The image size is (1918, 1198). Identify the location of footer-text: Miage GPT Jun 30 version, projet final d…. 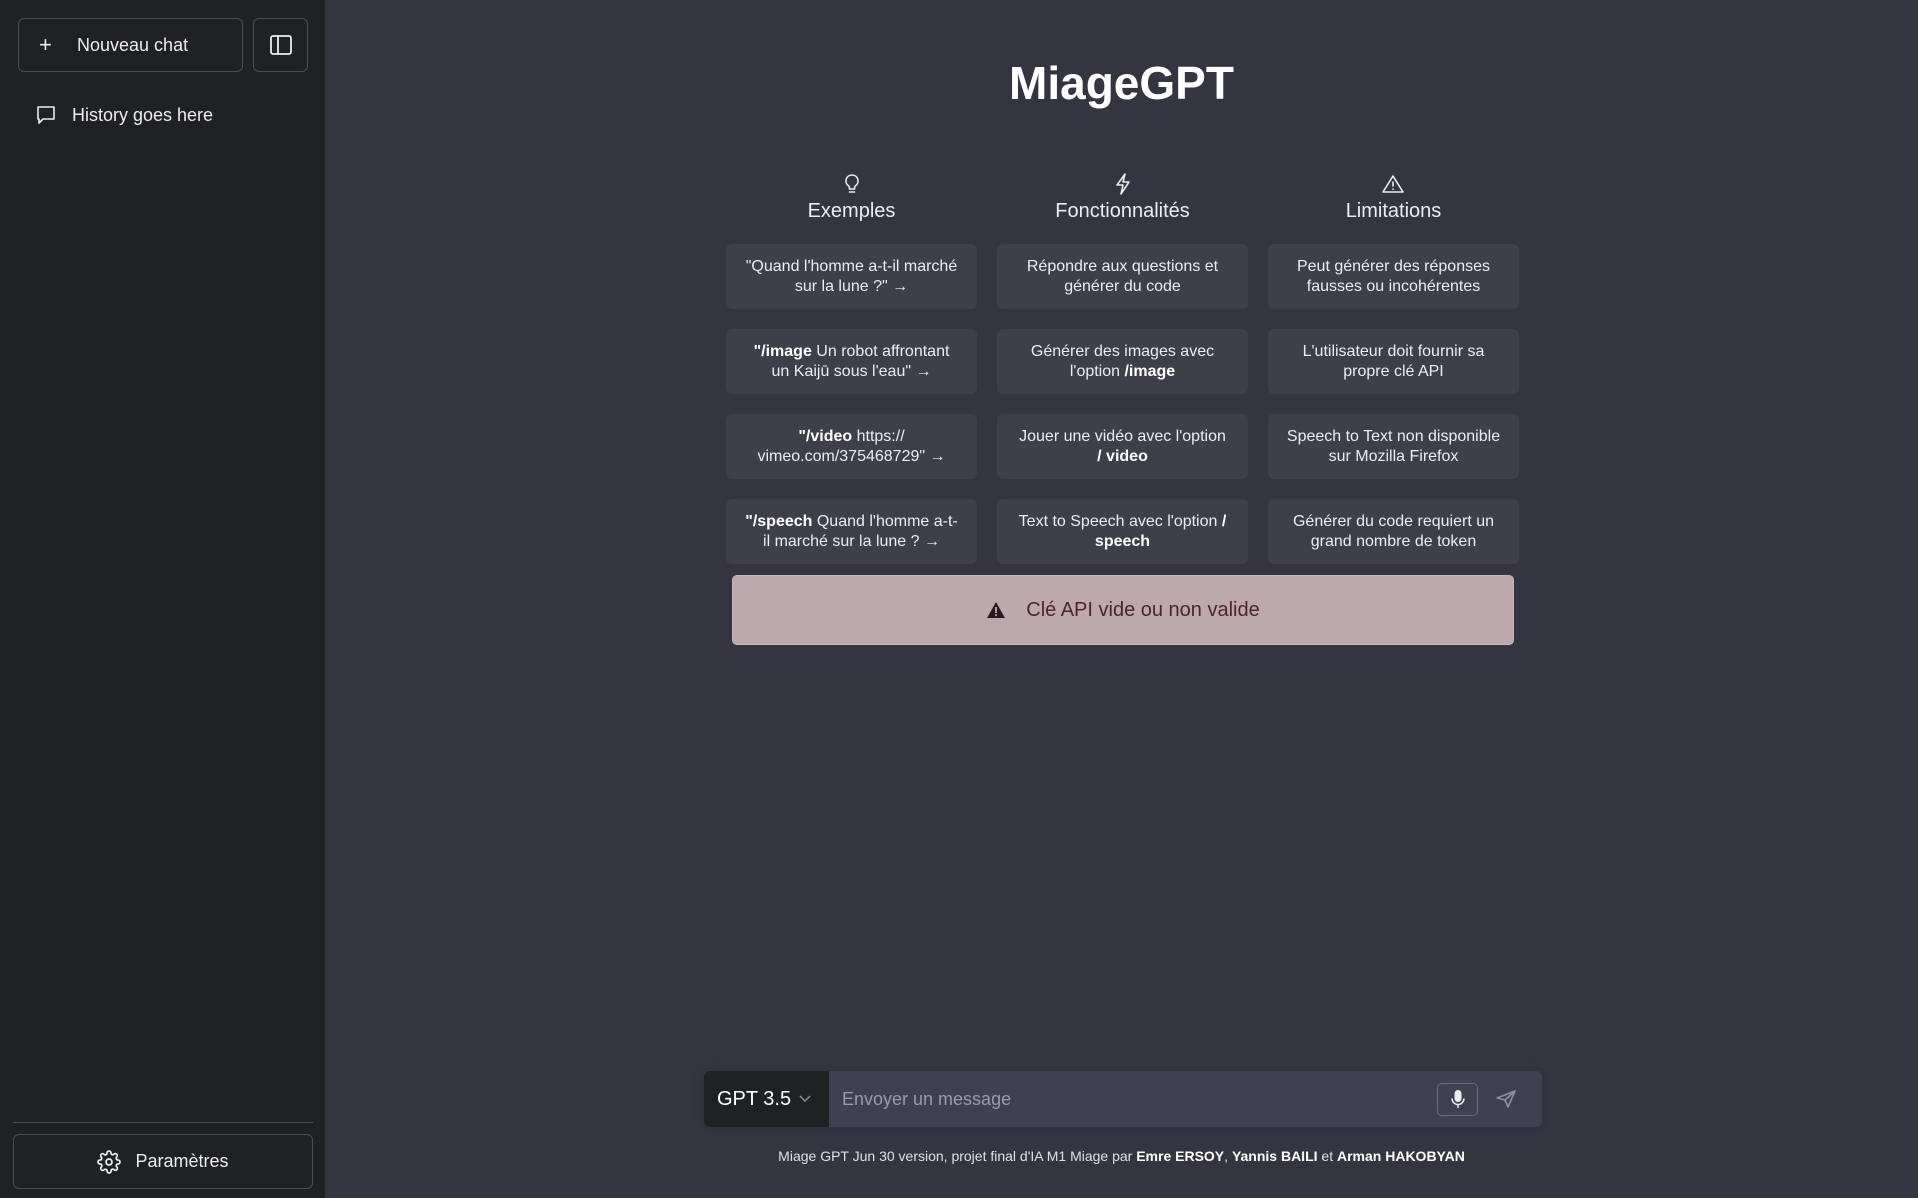
(957, 1156).